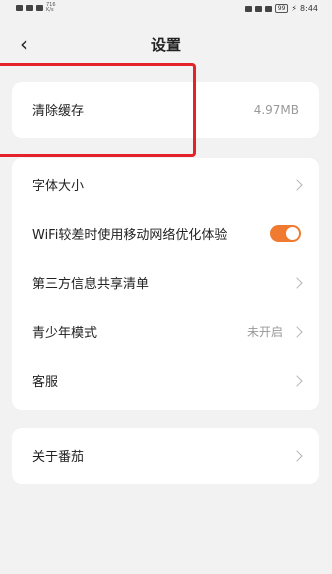 Image resolution: width=332 pixels, height=574 pixels. Describe the element at coordinates (294, 8) in the screenshot. I see `charging-icon: ⚡` at that location.